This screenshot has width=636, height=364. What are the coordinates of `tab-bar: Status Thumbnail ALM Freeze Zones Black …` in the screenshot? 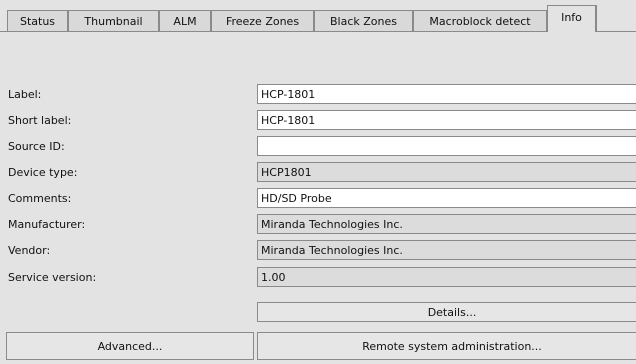 It's located at (318, 18).